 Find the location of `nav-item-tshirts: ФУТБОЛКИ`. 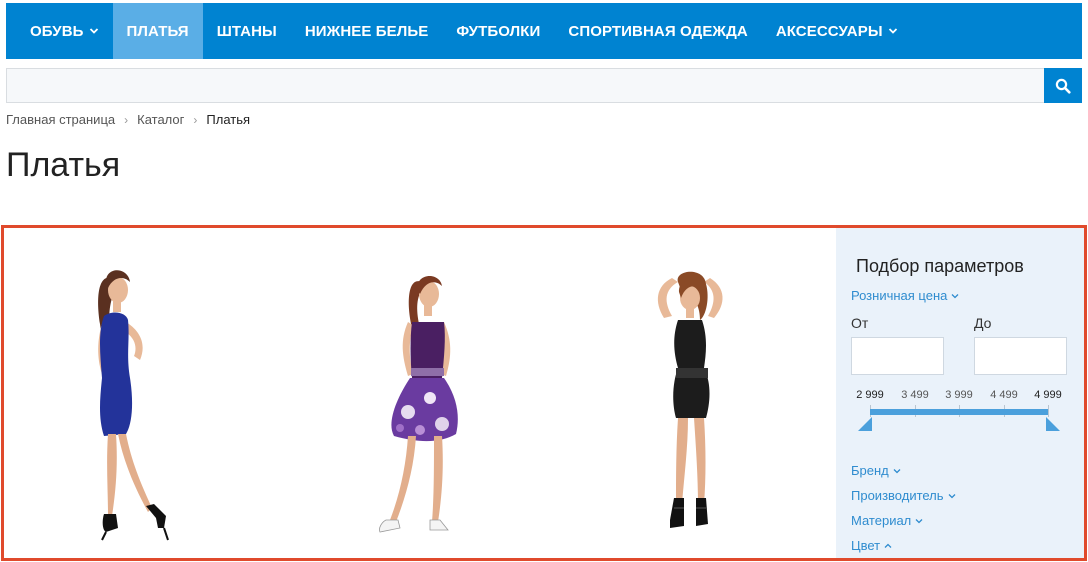

nav-item-tshirts: ФУТБОЛКИ is located at coordinates (498, 31).